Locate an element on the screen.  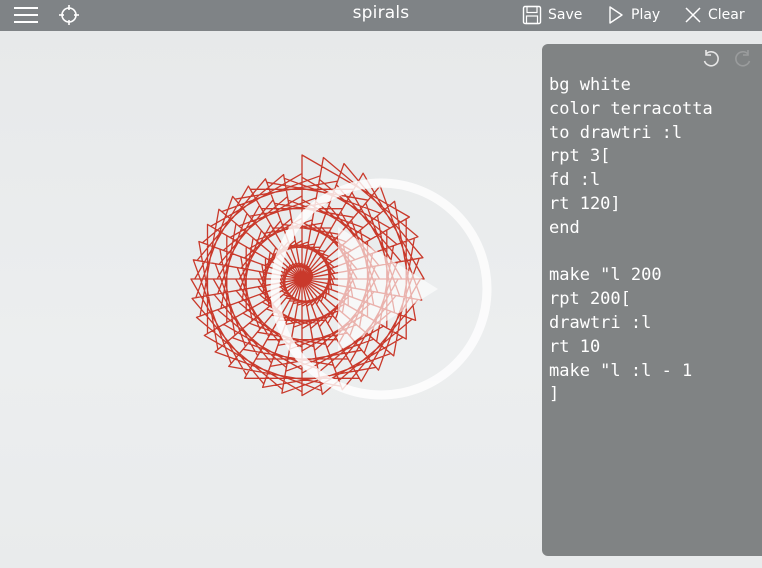
play-button: Play is located at coordinates (633, 15).